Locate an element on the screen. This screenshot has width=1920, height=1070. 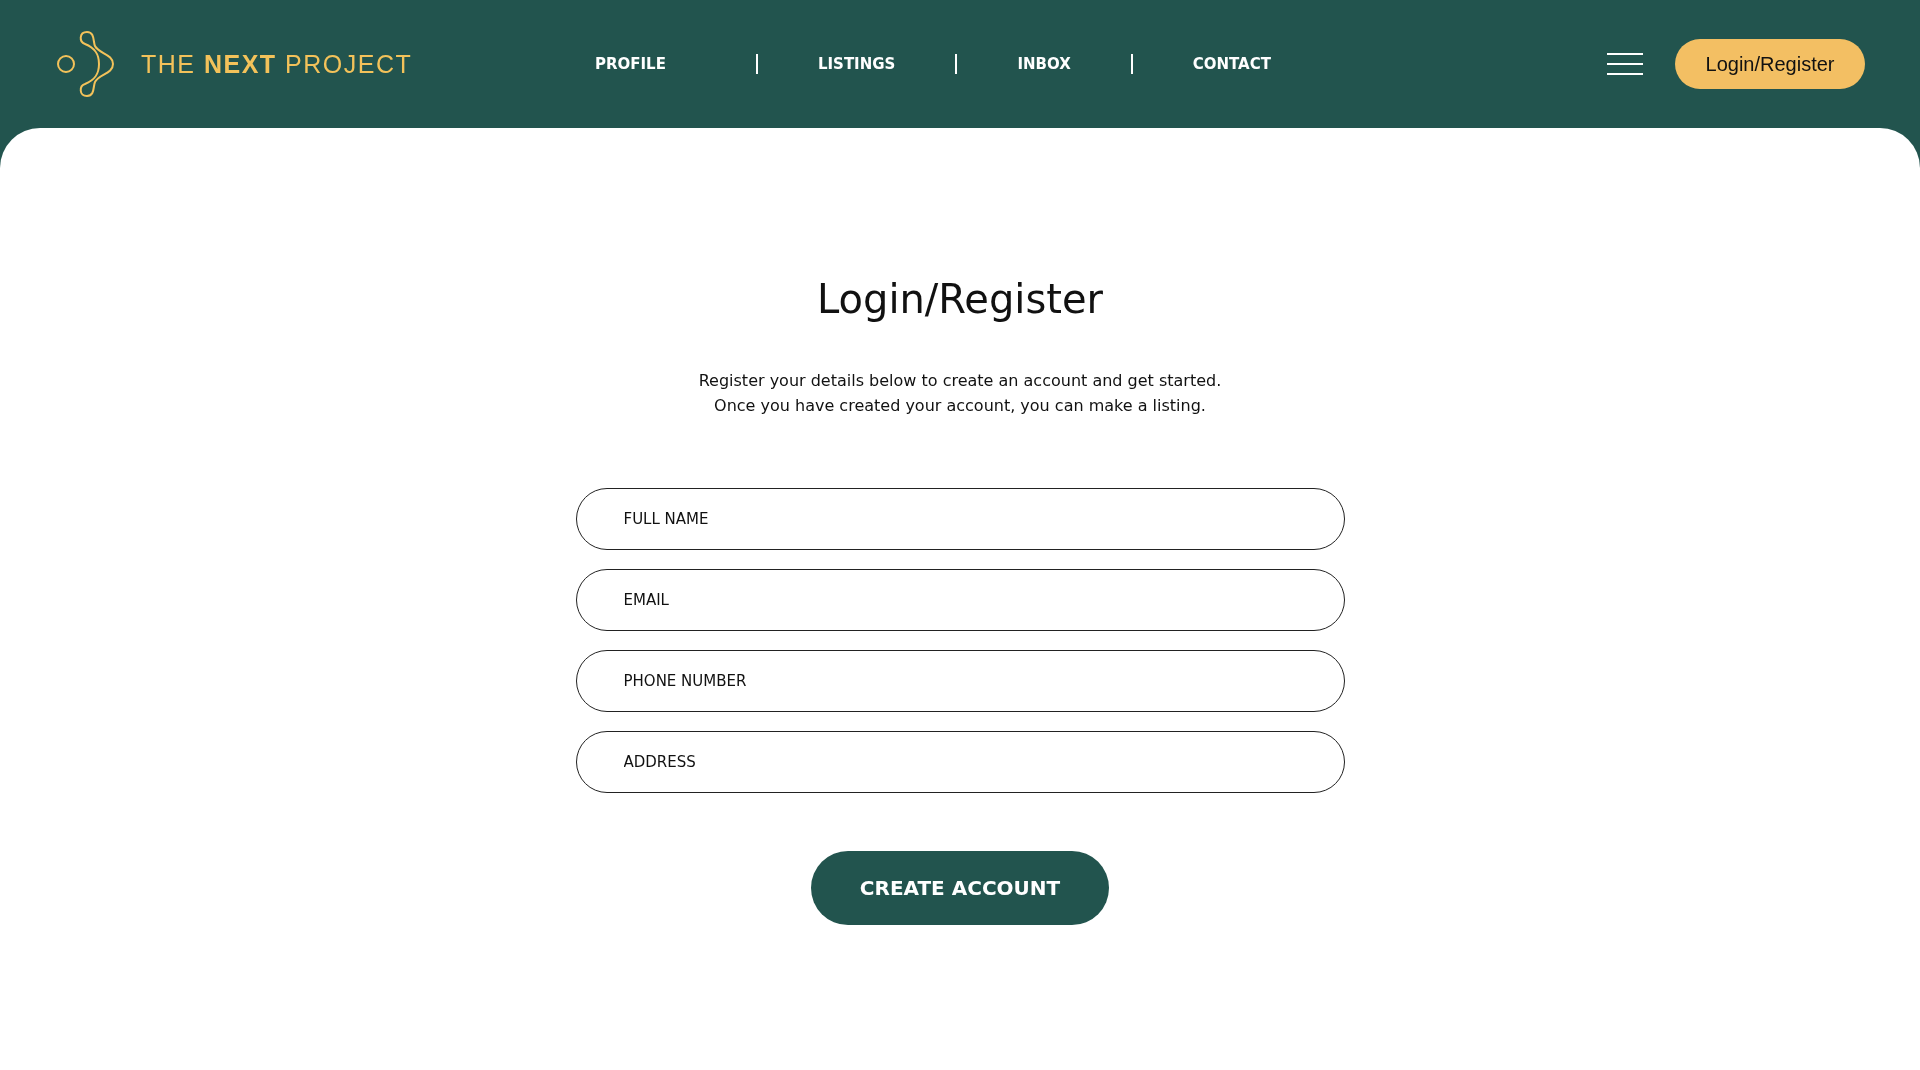
page-title: Login/Register is located at coordinates (960, 299).